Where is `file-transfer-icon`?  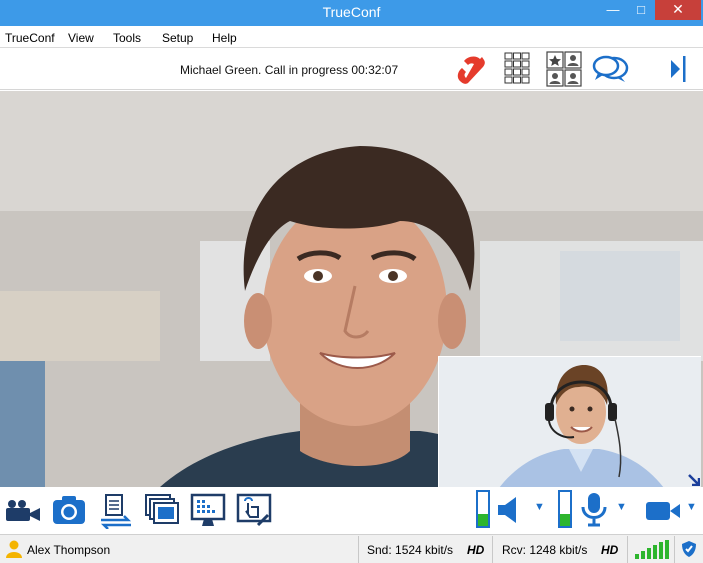
file-transfer-icon is located at coordinates (116, 511).